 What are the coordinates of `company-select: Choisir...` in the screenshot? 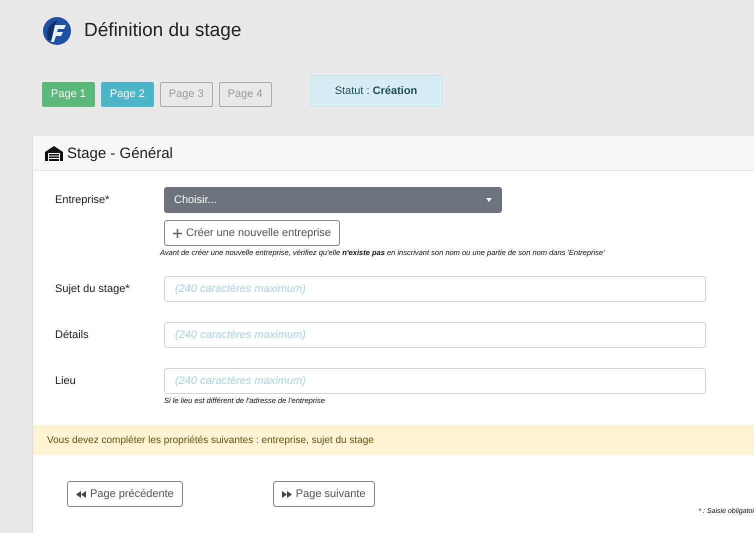 It's located at (333, 200).